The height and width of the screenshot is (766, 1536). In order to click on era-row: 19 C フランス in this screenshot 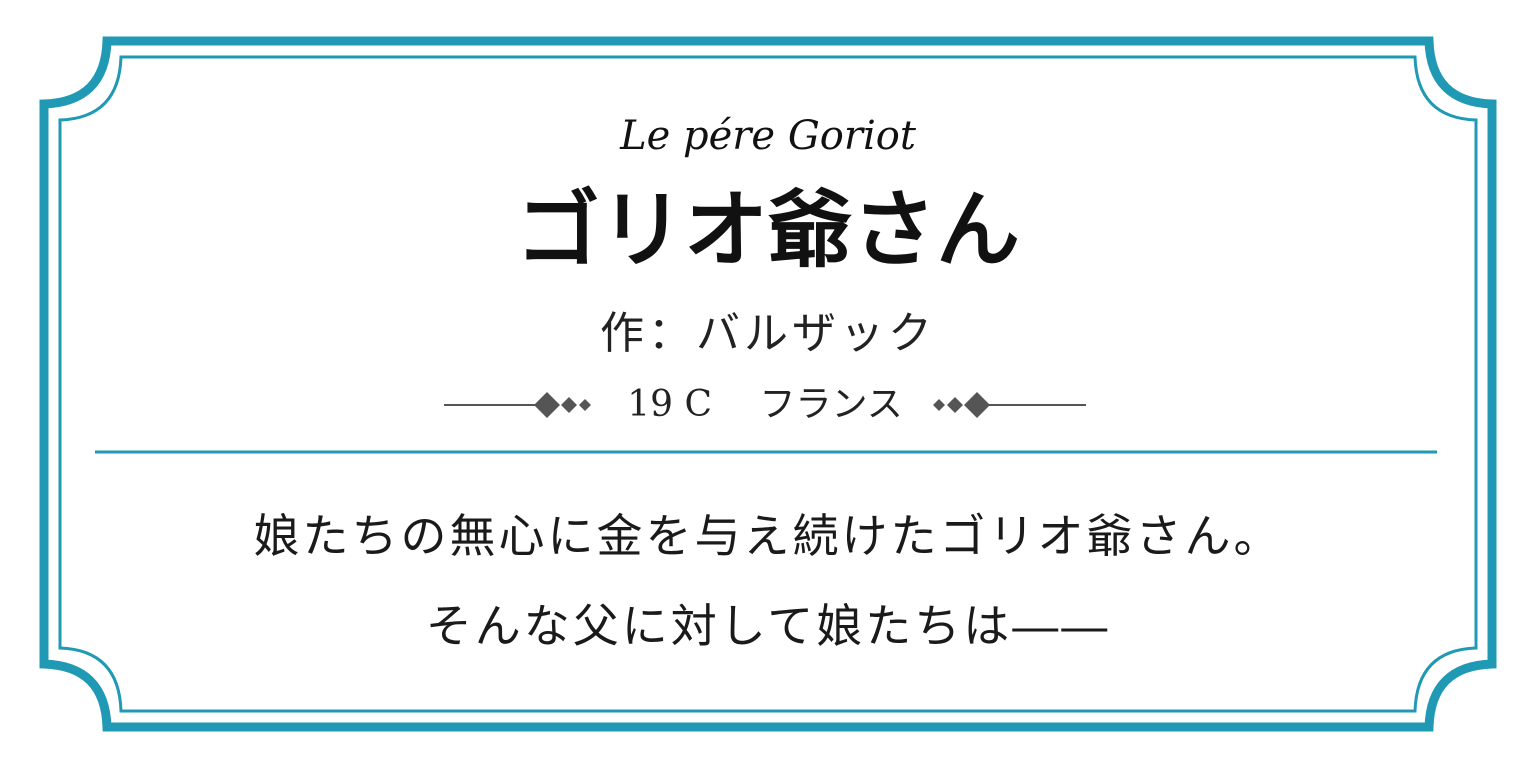, I will do `click(765, 405)`.